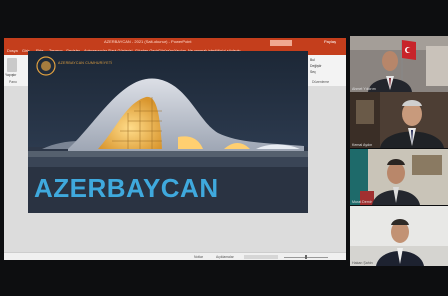  Describe the element at coordinates (225, 257) in the screenshot. I see `comments-button: Açıklamalar` at that location.